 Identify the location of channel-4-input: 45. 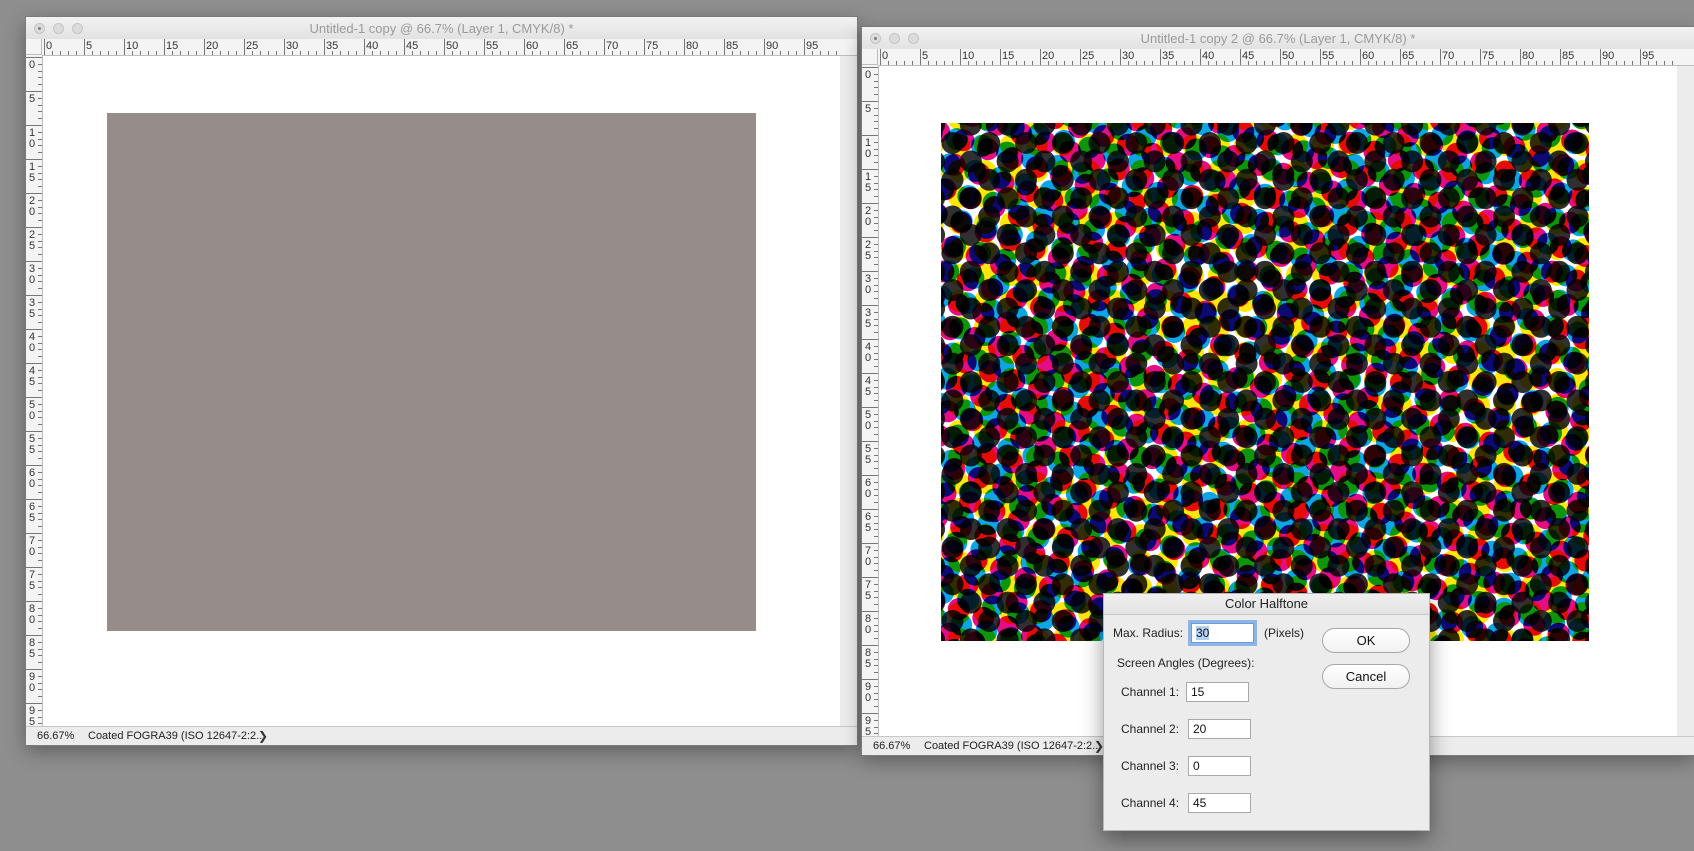
(1219, 803).